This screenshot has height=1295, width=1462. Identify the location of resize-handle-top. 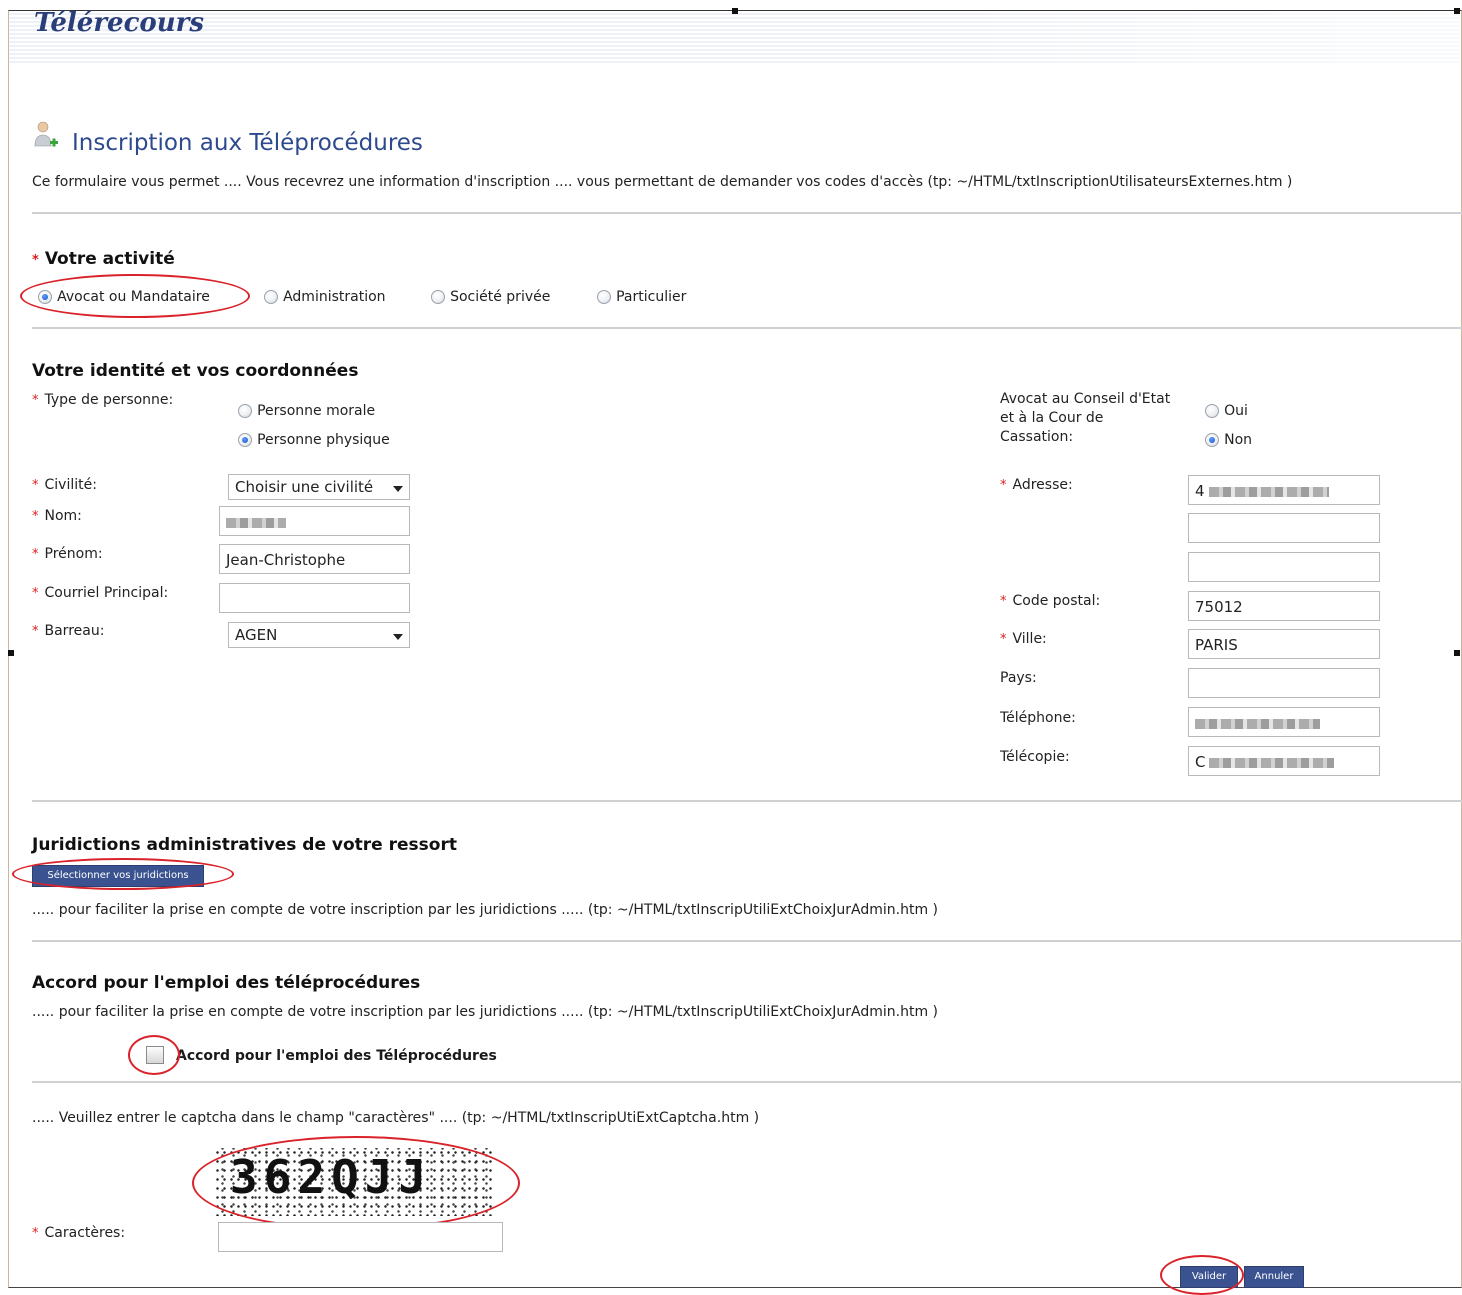
(735, 11).